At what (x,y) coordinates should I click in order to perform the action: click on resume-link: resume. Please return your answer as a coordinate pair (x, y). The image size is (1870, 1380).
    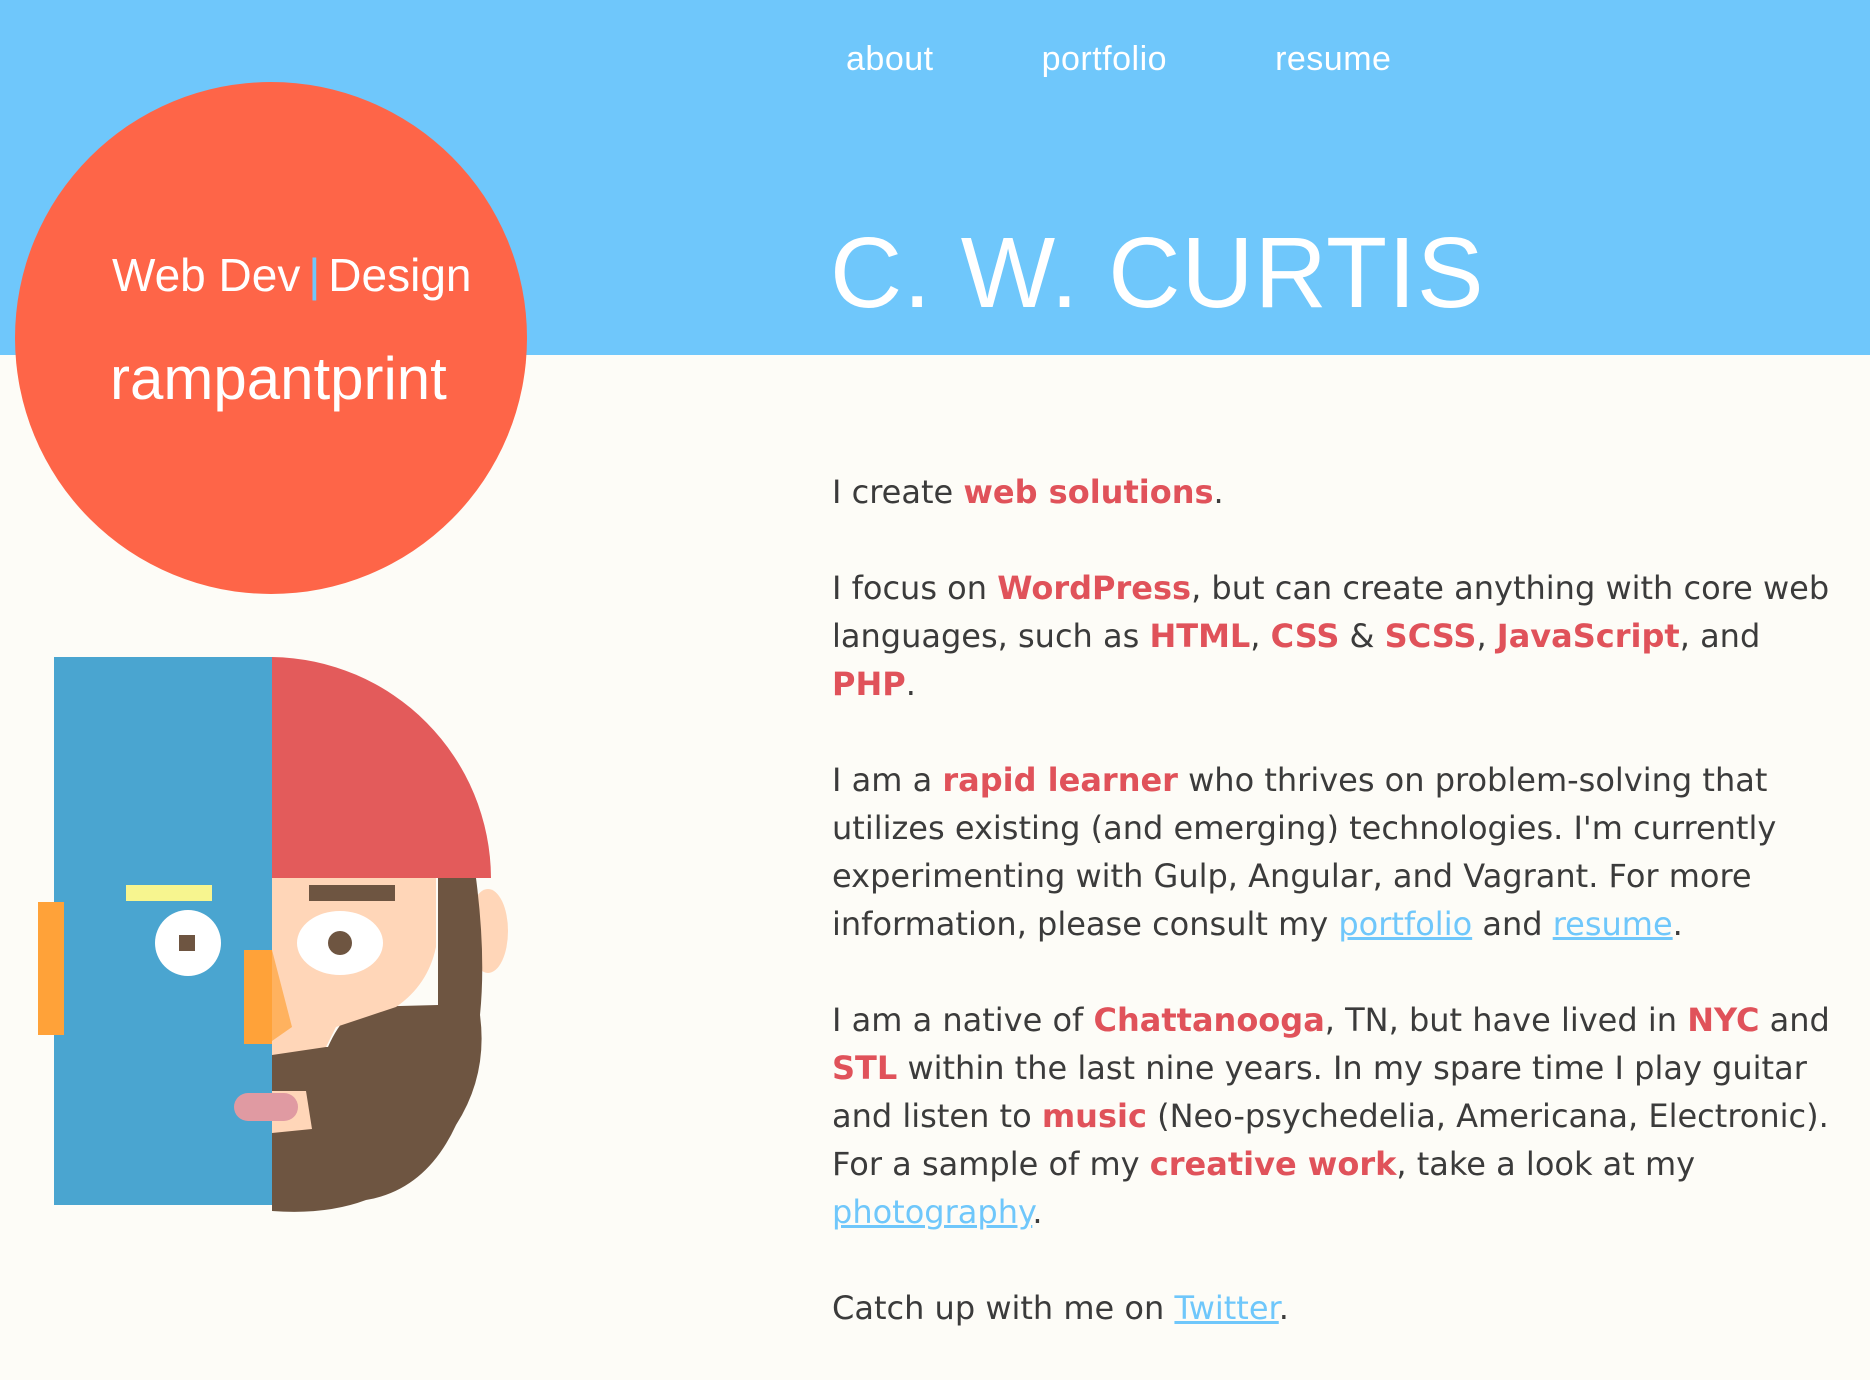
    Looking at the image, I should click on (1613, 924).